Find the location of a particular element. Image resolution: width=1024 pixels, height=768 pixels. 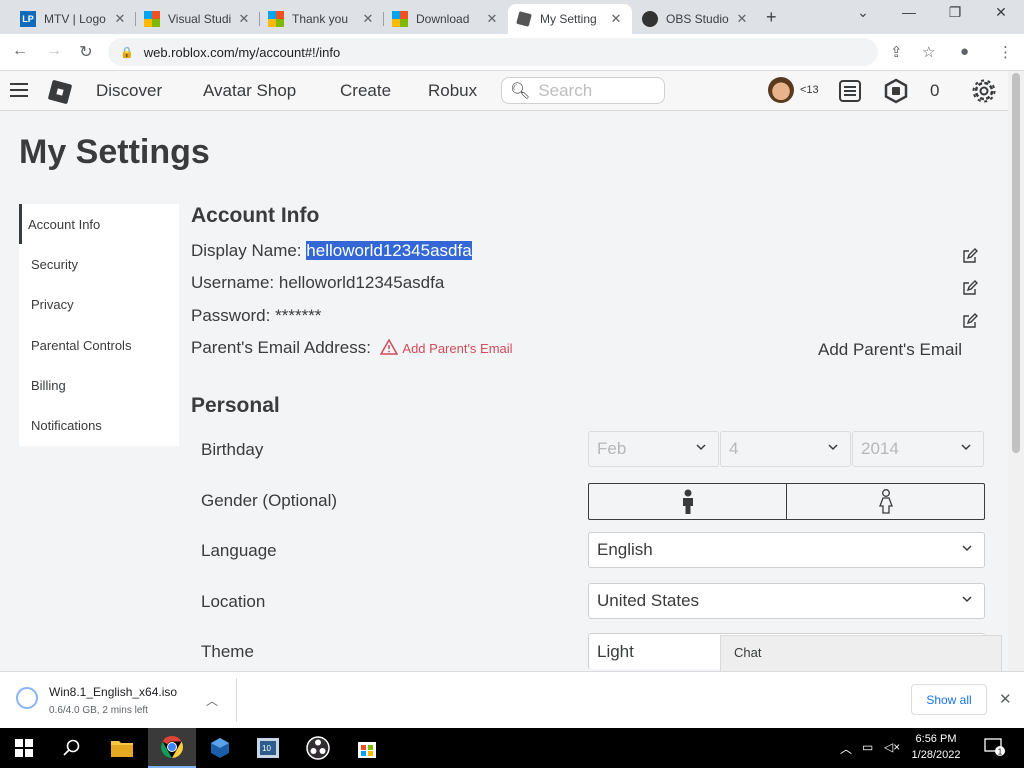

browser-tab-active: My Setting ✕ is located at coordinates (570, 19).